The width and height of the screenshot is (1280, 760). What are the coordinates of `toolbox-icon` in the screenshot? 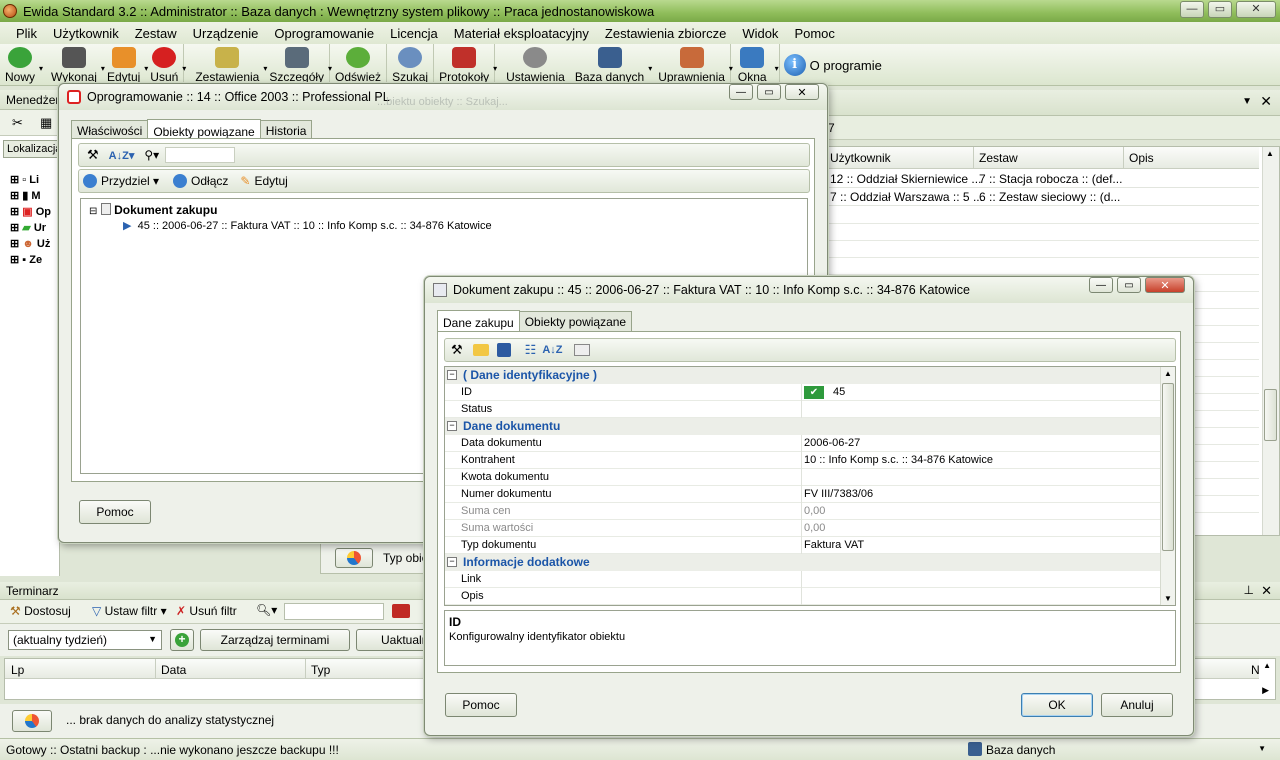 It's located at (401, 611).